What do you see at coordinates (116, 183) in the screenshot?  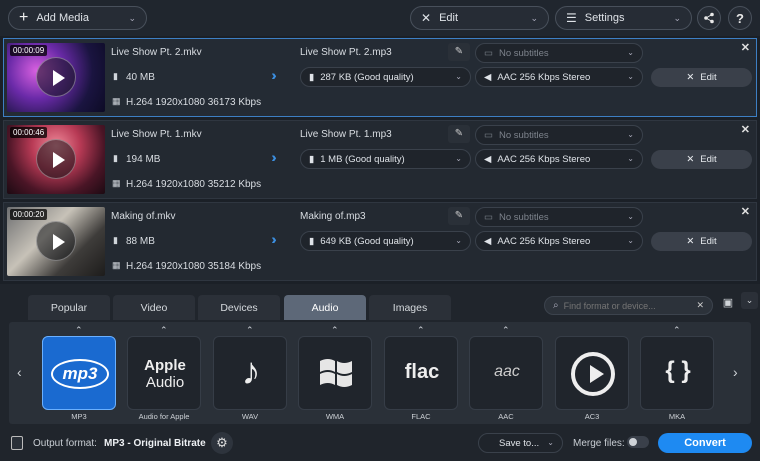 I see `film-icon: ▦` at bounding box center [116, 183].